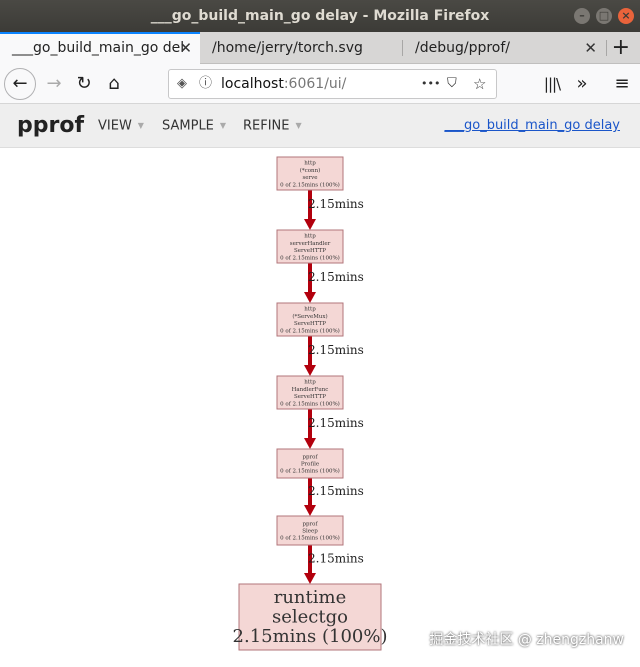  Describe the element at coordinates (309, 178) in the screenshot. I see `call-node-label: serve` at that location.